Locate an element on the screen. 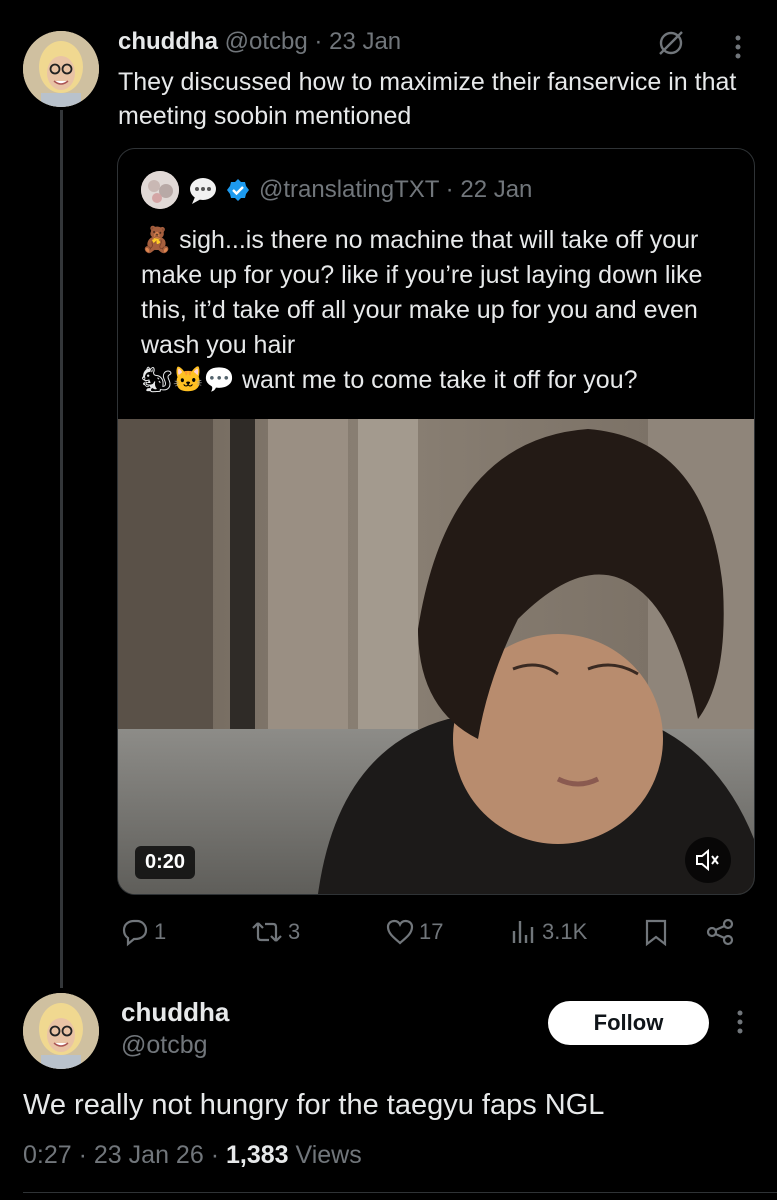 The width and height of the screenshot is (777, 1200). reply-button: 1 is located at coordinates (143, 932).